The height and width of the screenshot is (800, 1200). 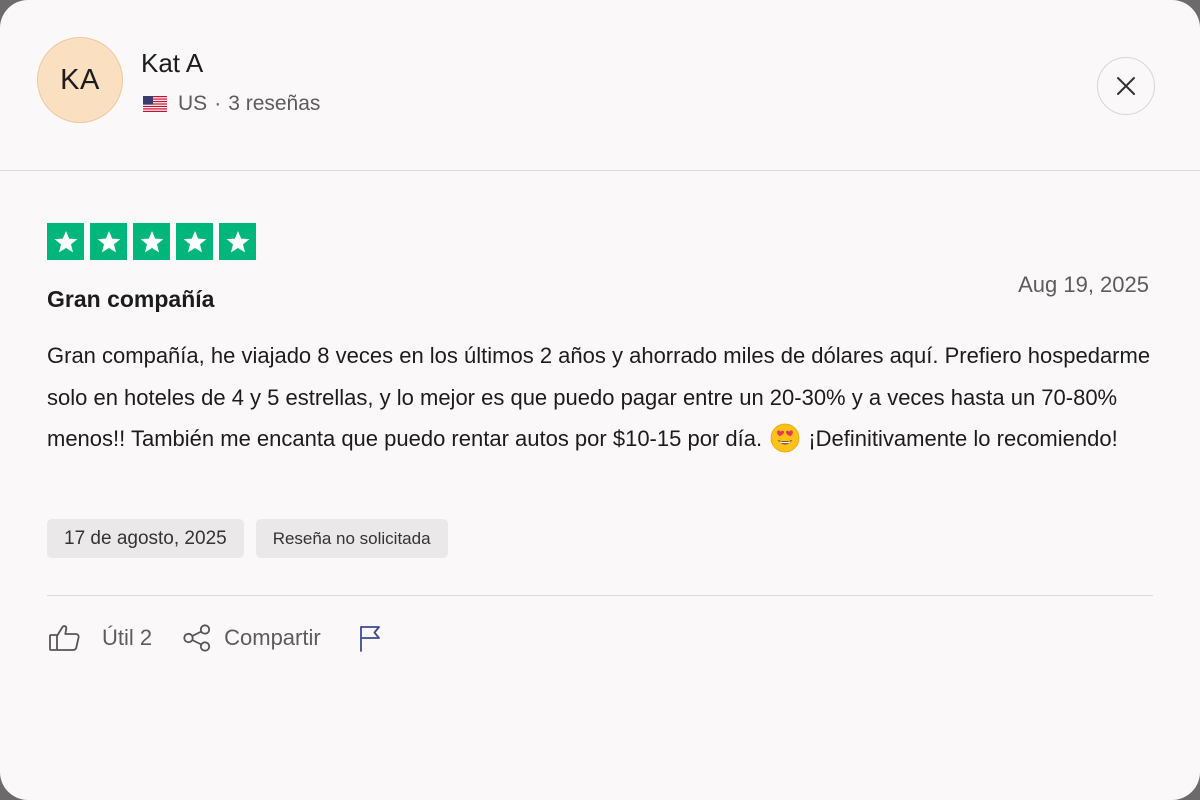 What do you see at coordinates (351, 538) in the screenshot?
I see `unsolicited-review-tag: Reseña no solicitada` at bounding box center [351, 538].